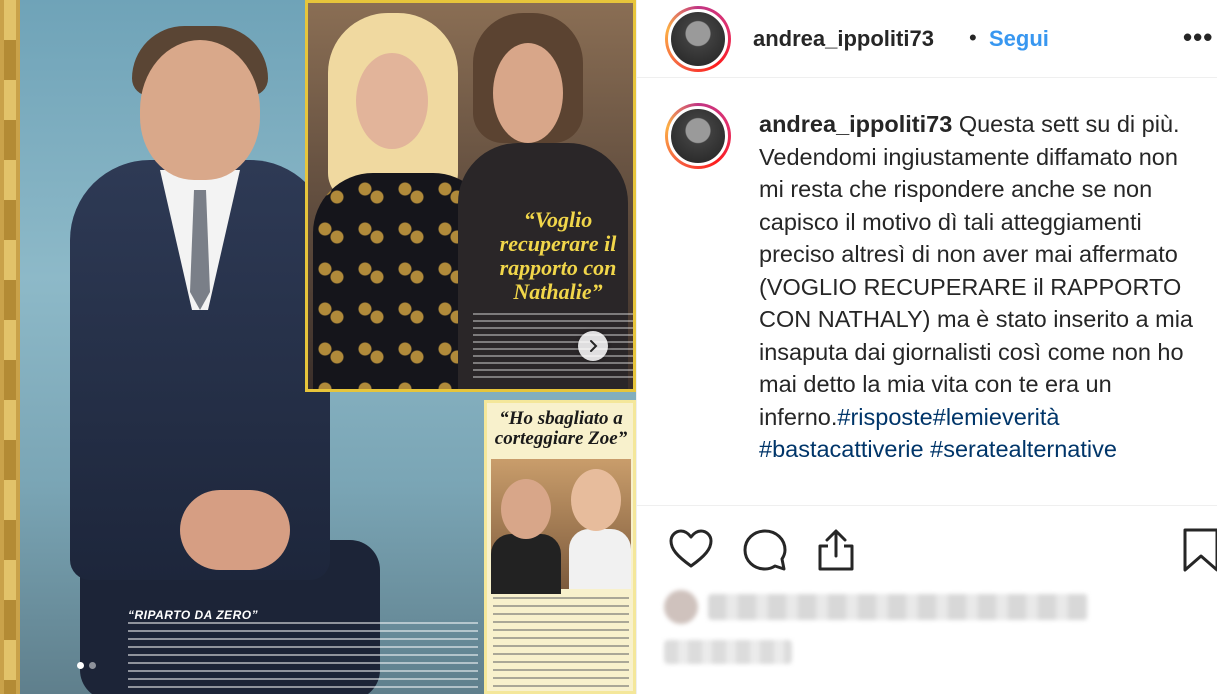  What do you see at coordinates (1198, 37) in the screenshot?
I see `more-options-icon: •••` at bounding box center [1198, 37].